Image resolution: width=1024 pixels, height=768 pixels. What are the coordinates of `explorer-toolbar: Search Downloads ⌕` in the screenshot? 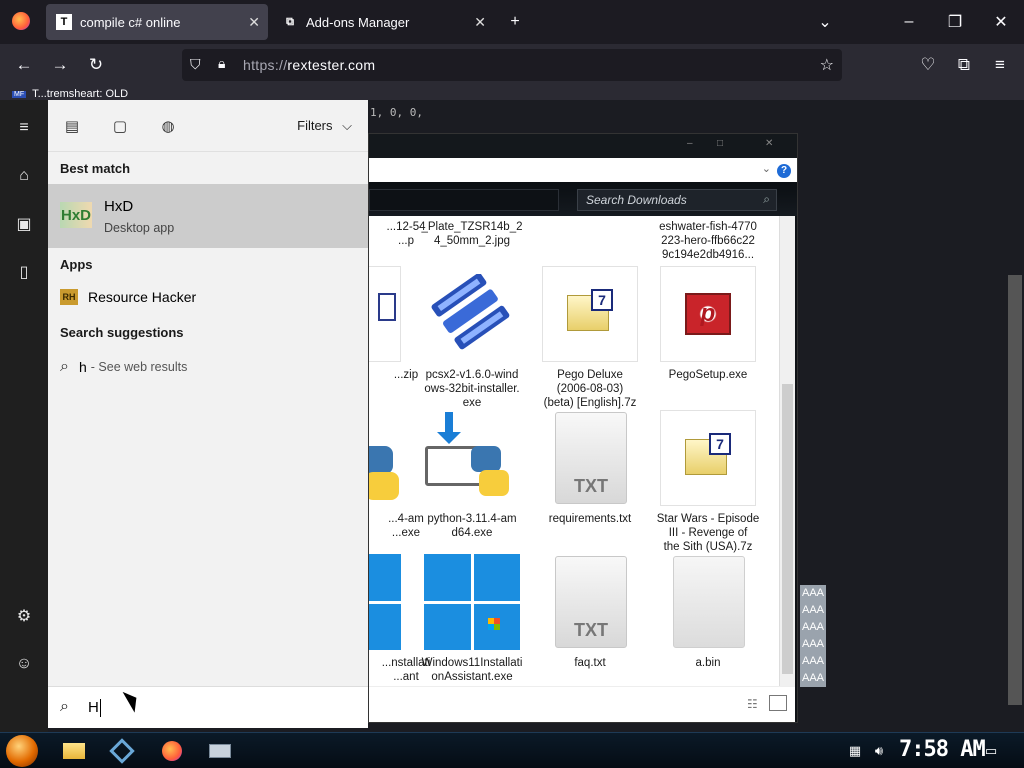 It's located at (583, 199).